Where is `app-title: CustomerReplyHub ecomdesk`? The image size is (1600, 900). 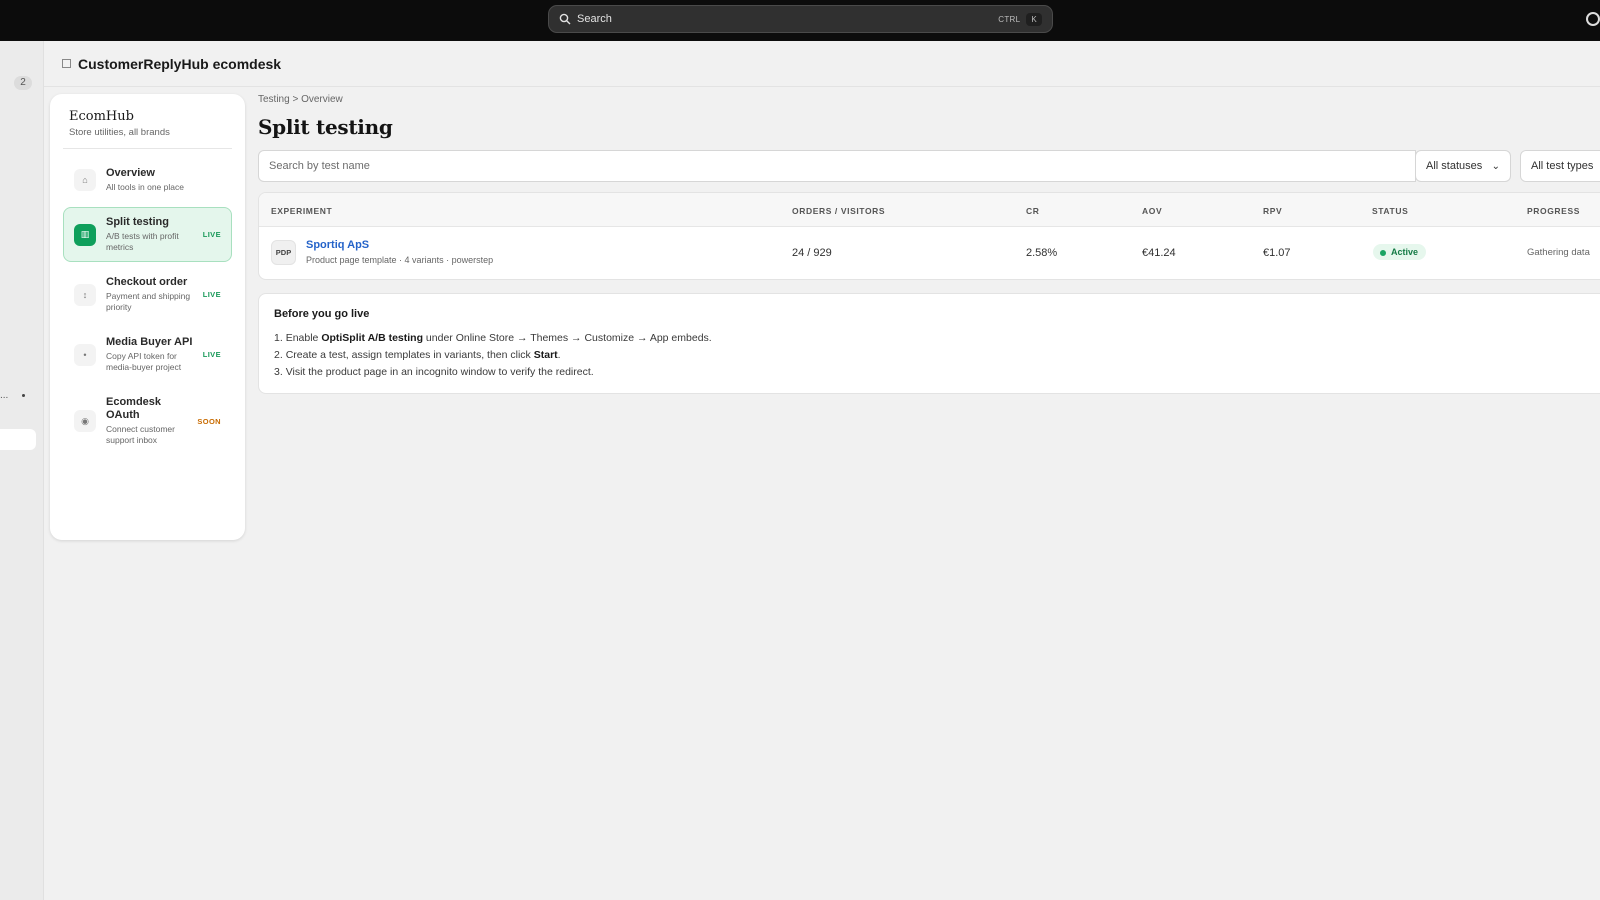
app-title: CustomerReplyHub ecomdesk is located at coordinates (180, 63).